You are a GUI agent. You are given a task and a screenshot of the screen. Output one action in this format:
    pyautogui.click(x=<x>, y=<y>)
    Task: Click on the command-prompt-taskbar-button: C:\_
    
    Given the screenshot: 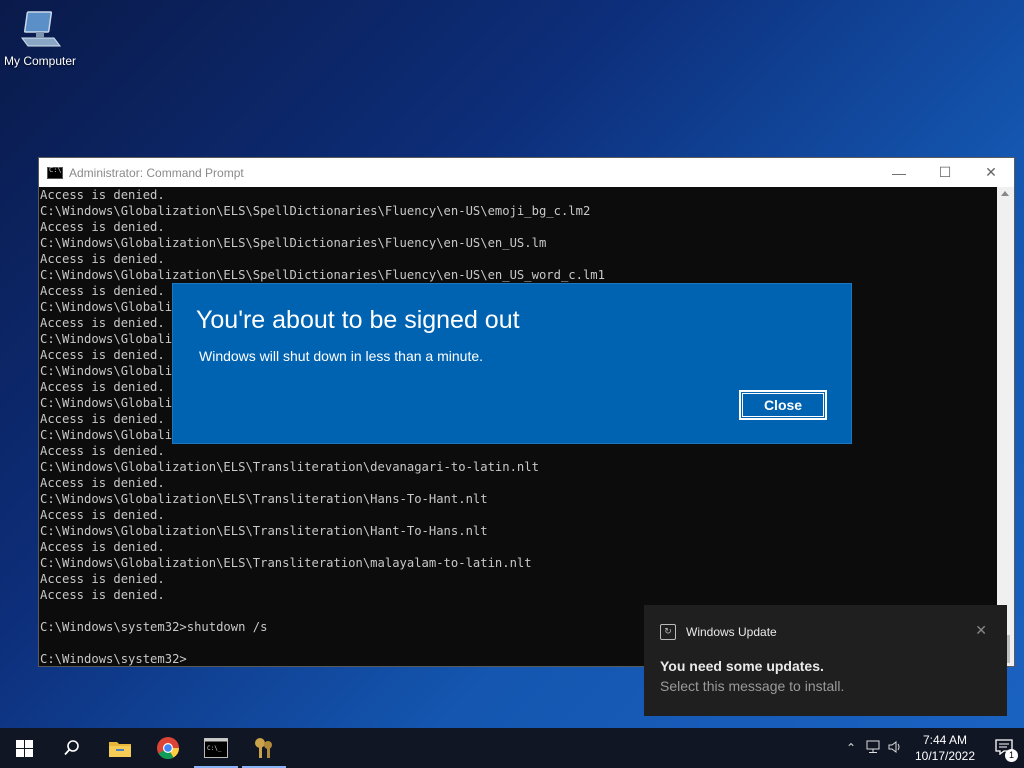 What is the action you would take?
    pyautogui.click(x=216, y=748)
    